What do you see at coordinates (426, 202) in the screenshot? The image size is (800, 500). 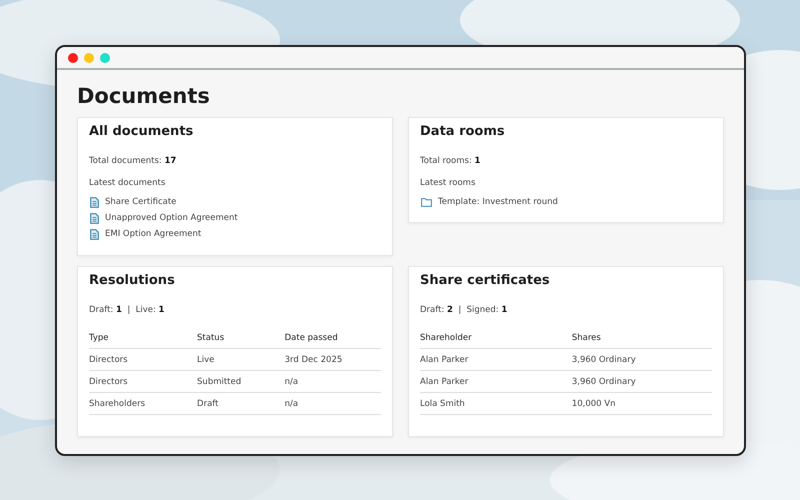 I see `folder-icon` at bounding box center [426, 202].